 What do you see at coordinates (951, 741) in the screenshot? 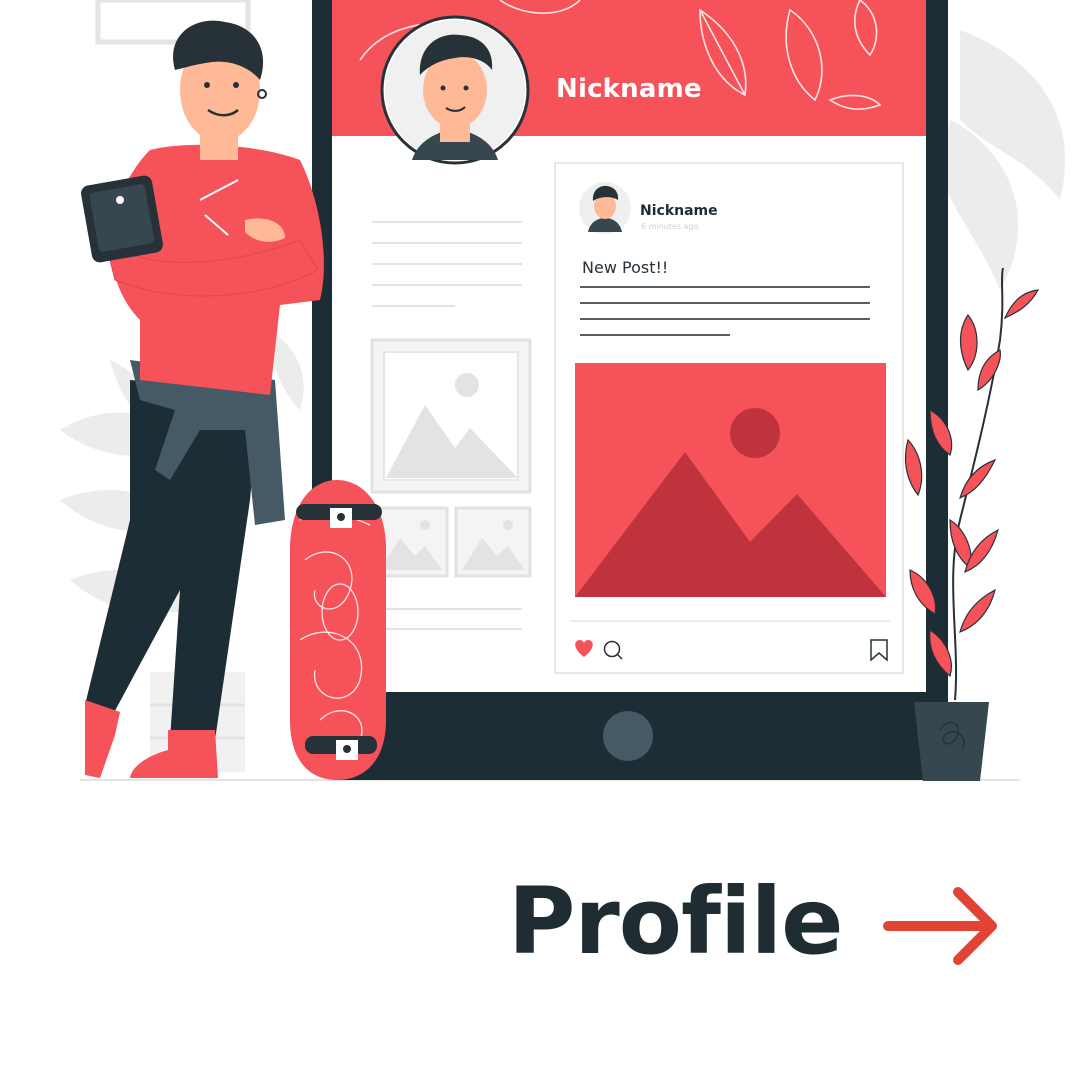
I see `plant-pot` at bounding box center [951, 741].